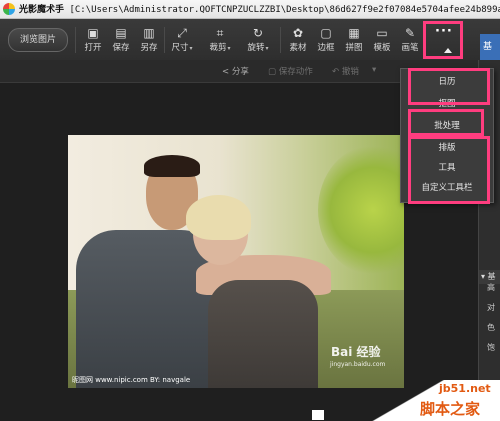 Image resolution: width=500 pixels, height=421 pixels. I want to click on template-icon: ▭, so click(382, 33).